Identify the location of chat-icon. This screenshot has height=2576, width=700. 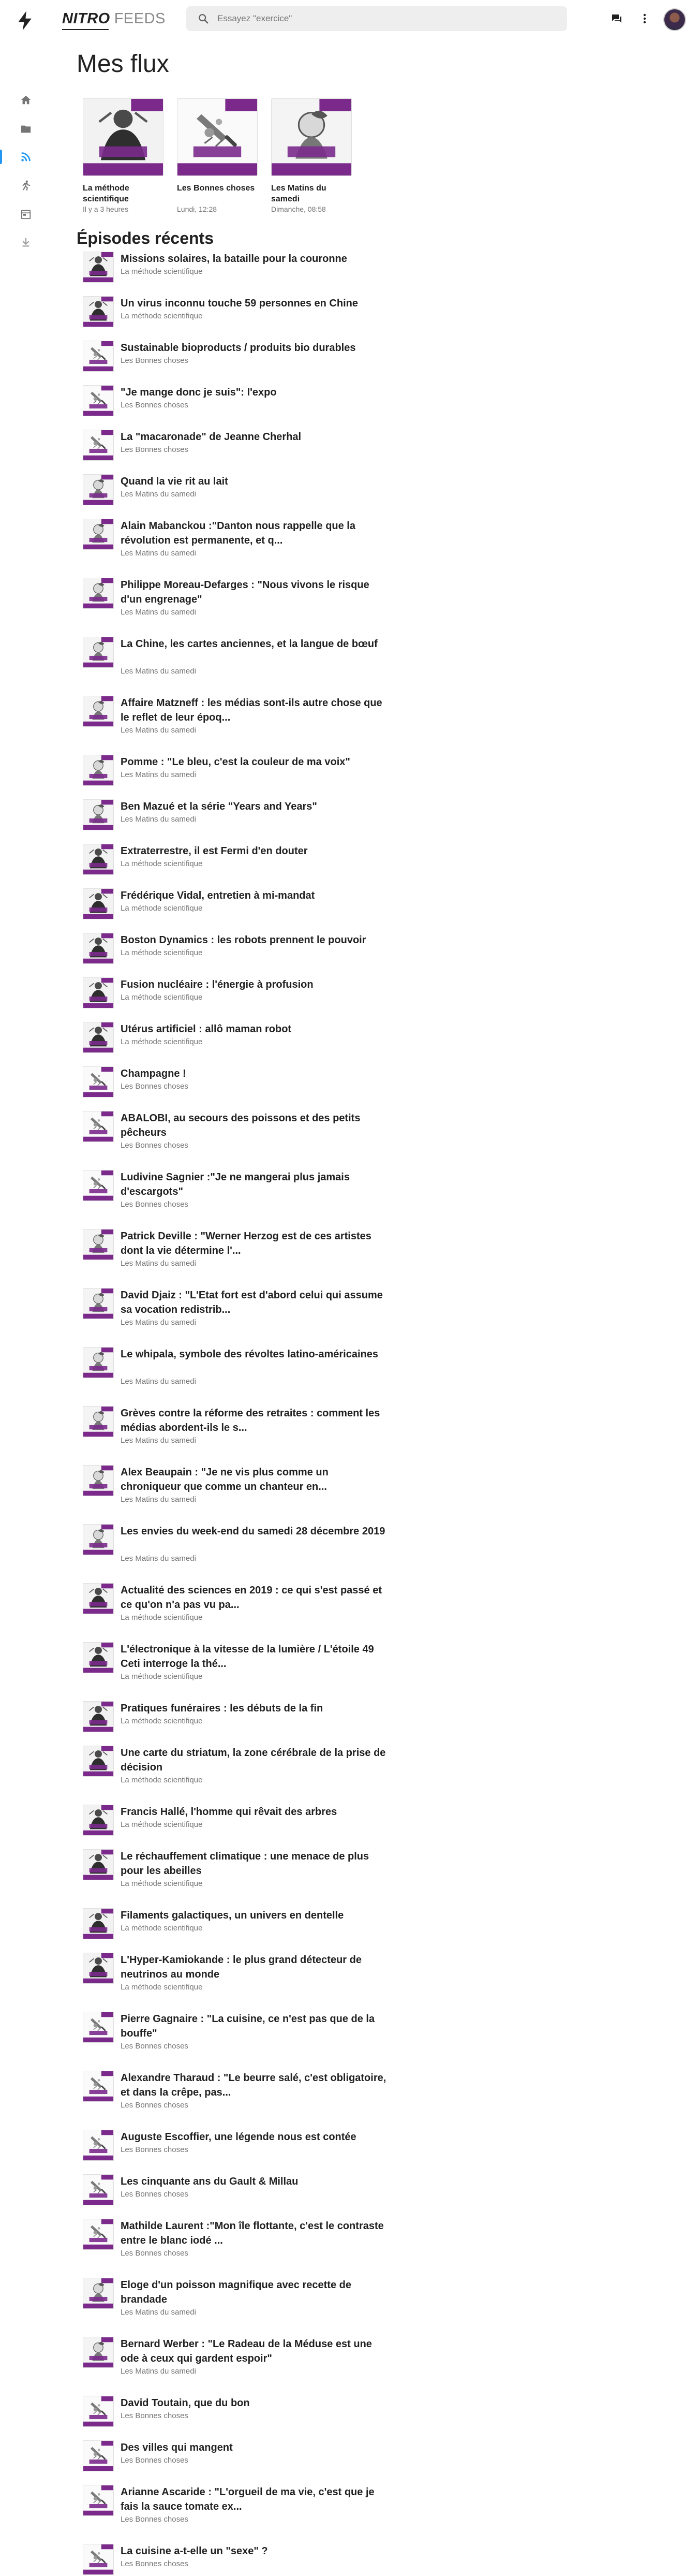
(616, 18).